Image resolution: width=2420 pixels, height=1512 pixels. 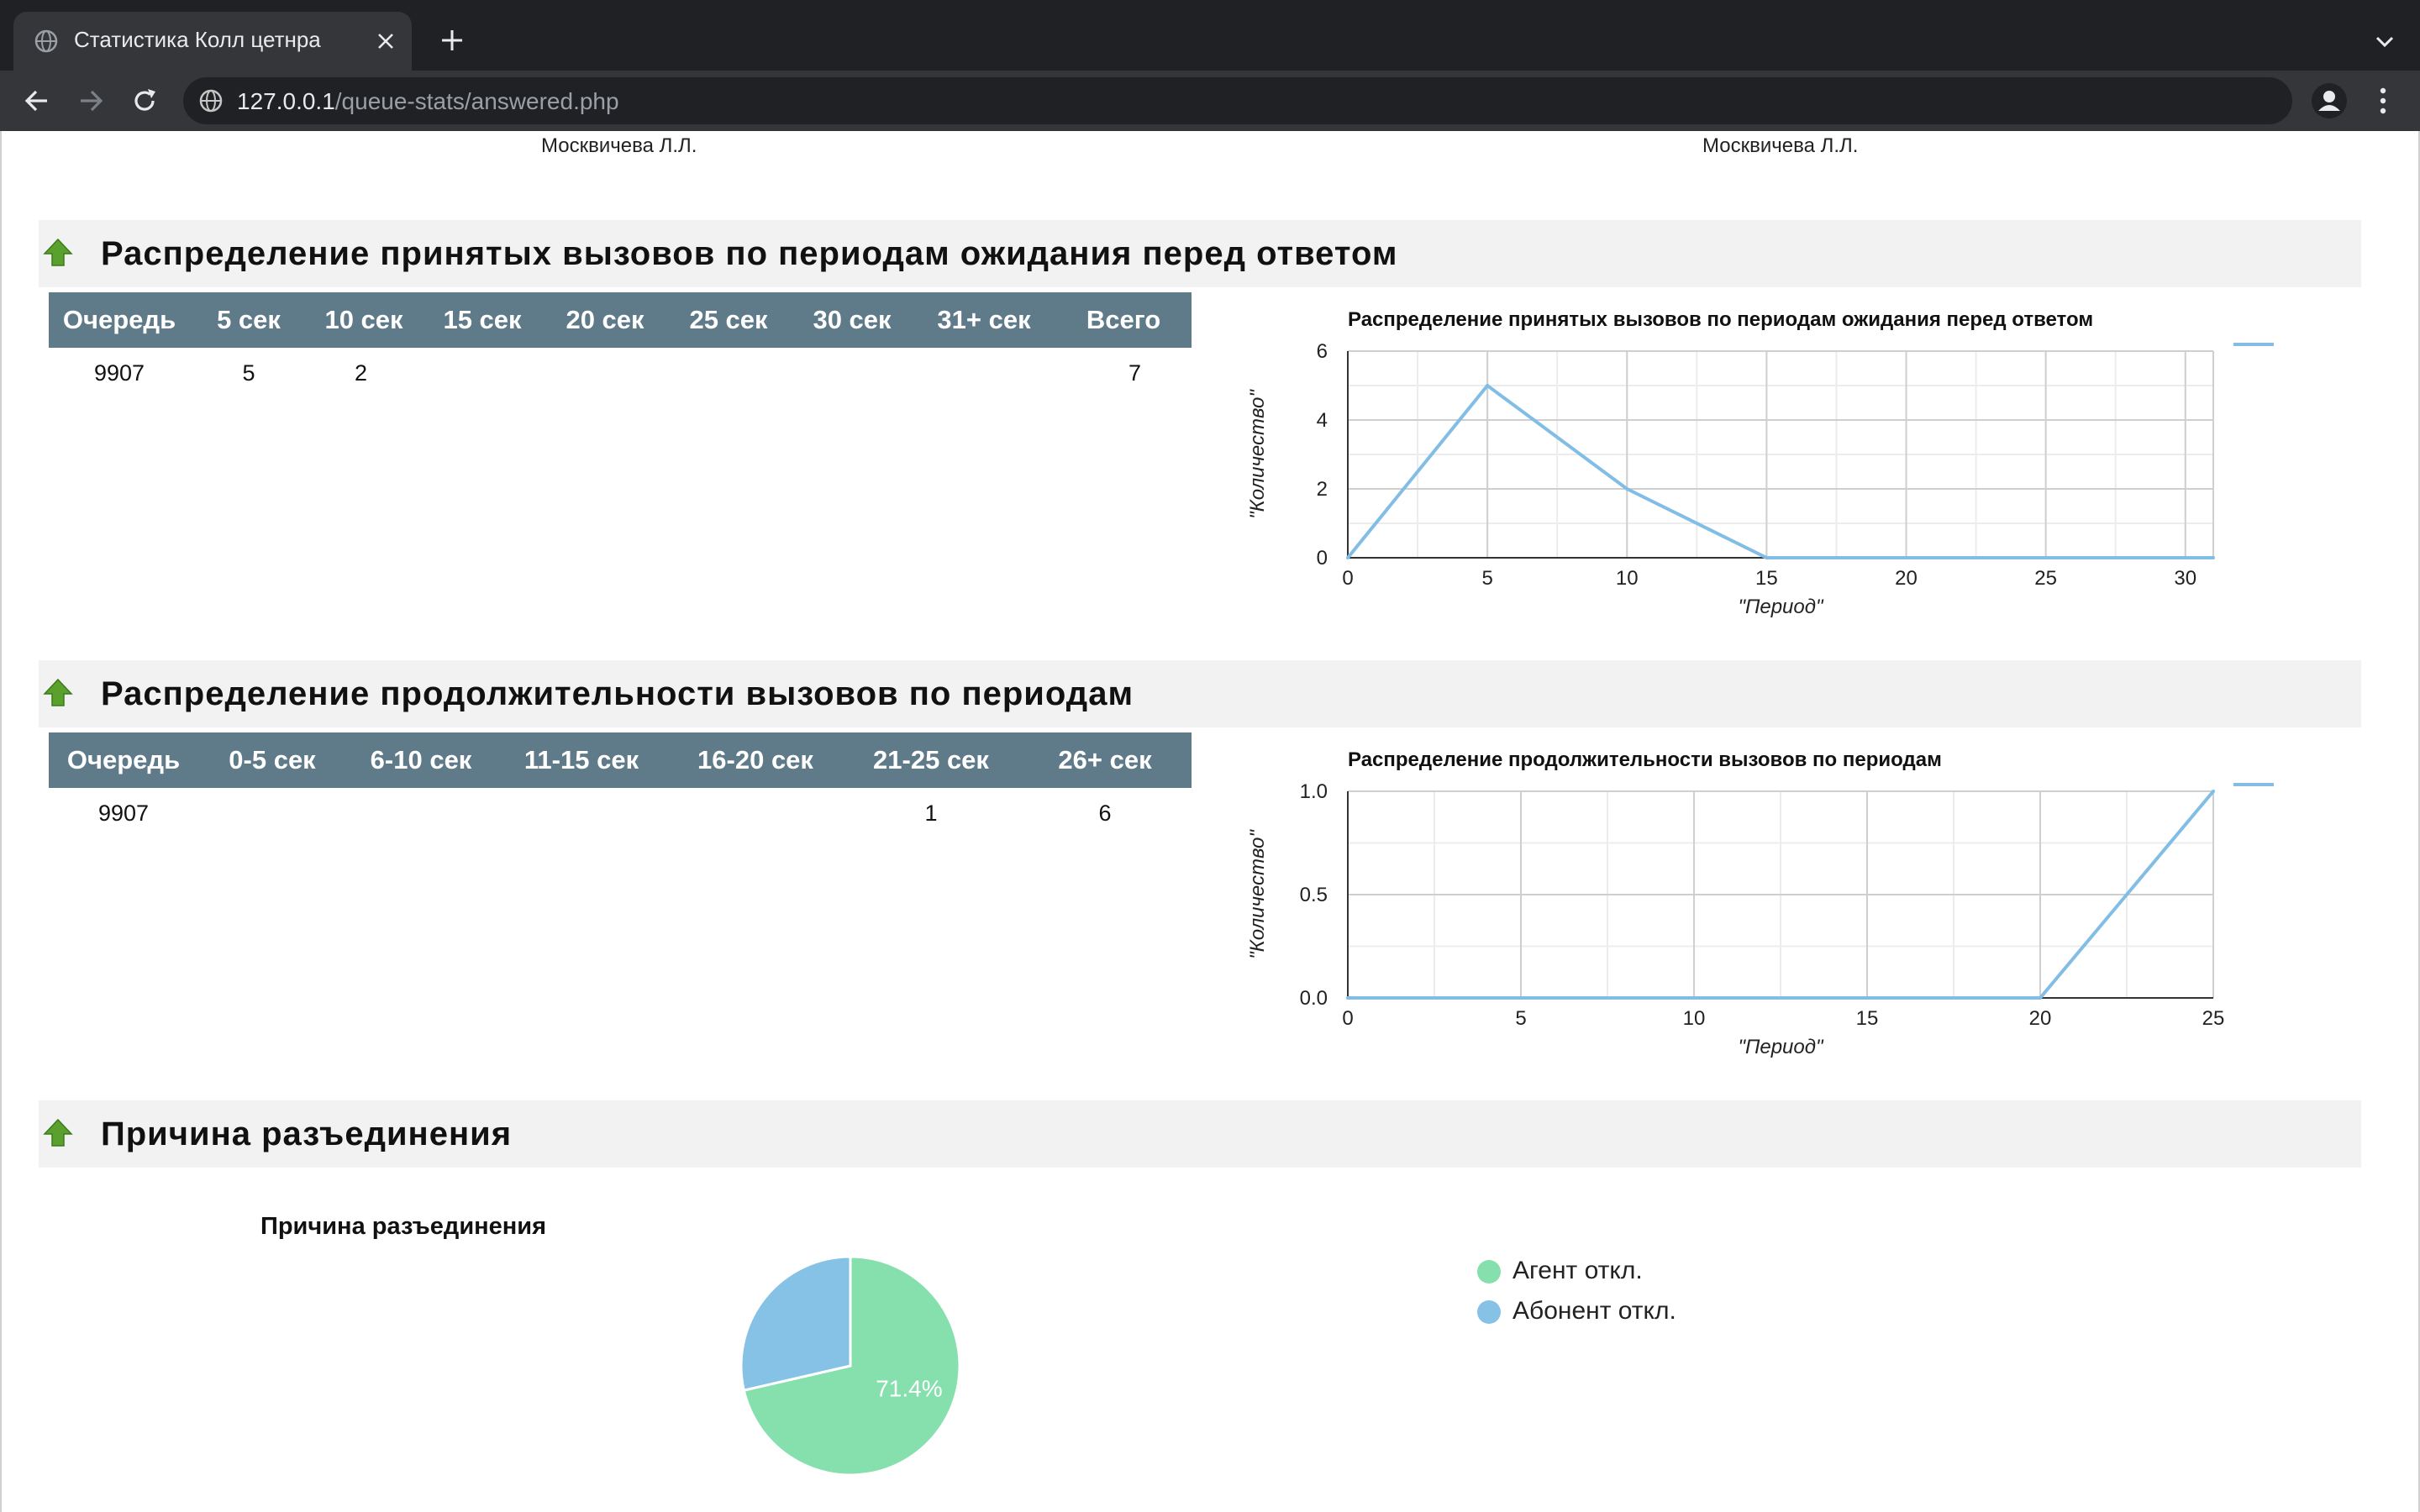 What do you see at coordinates (211, 100) in the screenshot?
I see `site-info-icon` at bounding box center [211, 100].